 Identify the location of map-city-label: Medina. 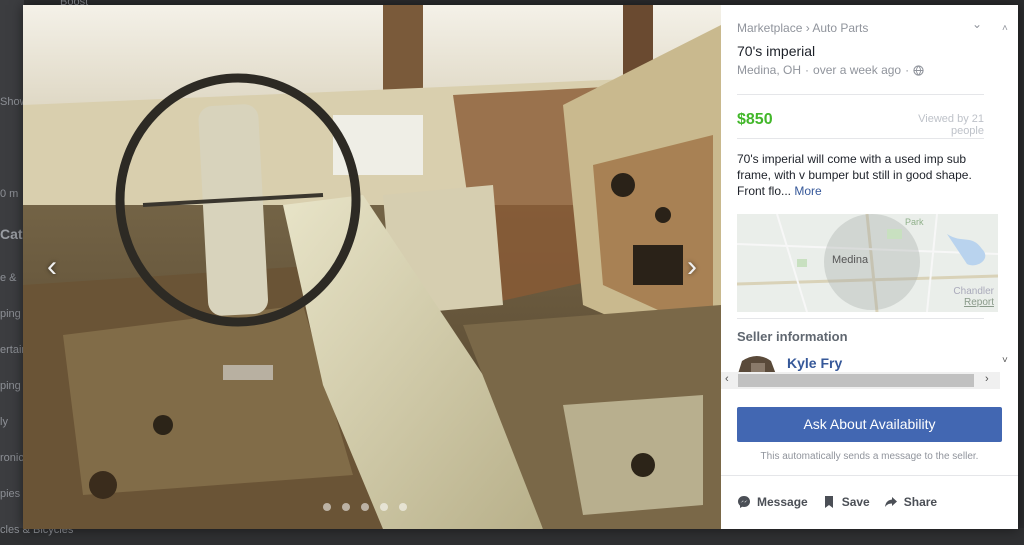
(850, 260).